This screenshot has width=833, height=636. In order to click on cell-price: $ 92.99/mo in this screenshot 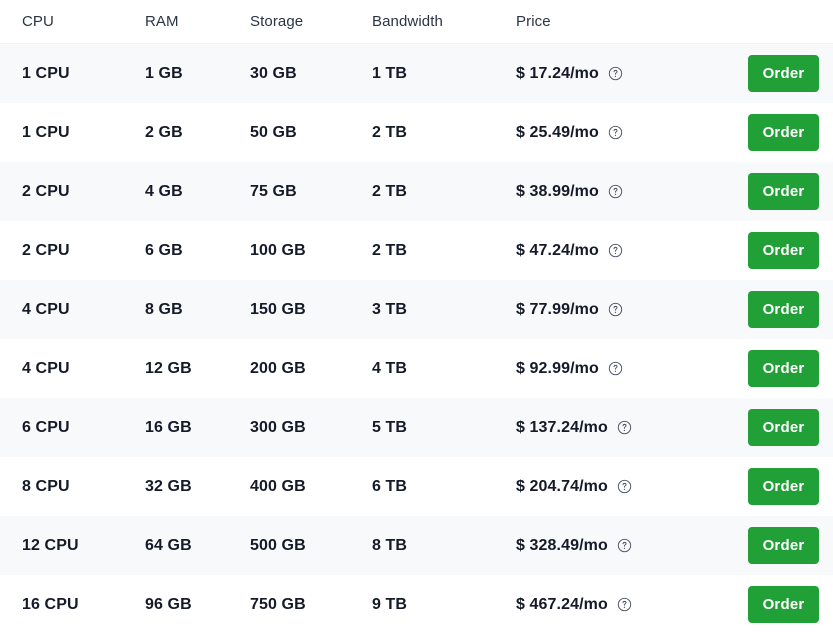, I will do `click(632, 369)`.